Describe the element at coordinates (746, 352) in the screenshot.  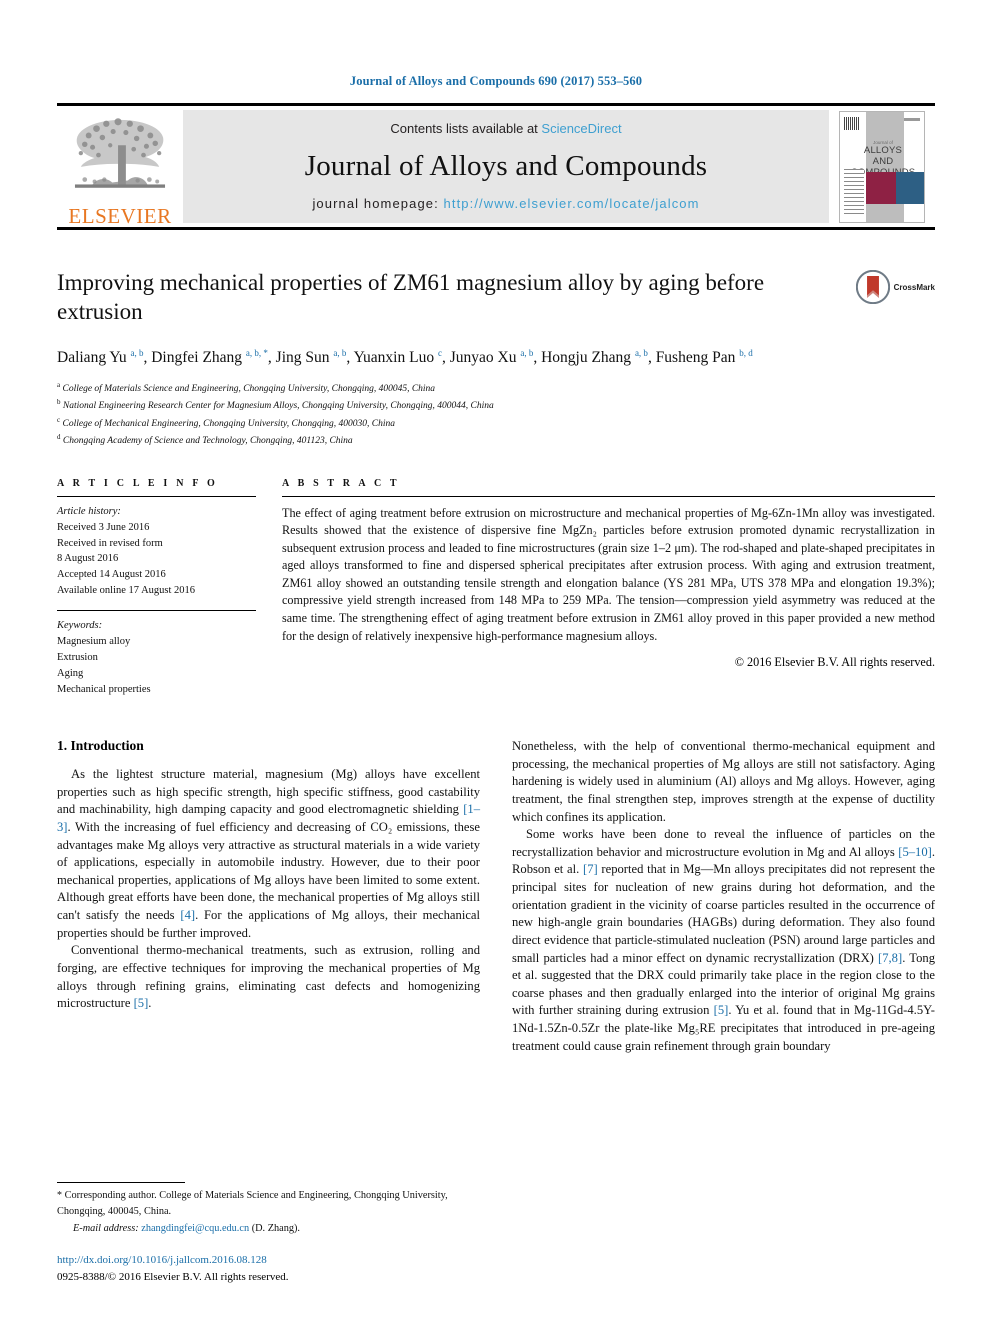
I see `author-affiliation-mark: b, d` at that location.